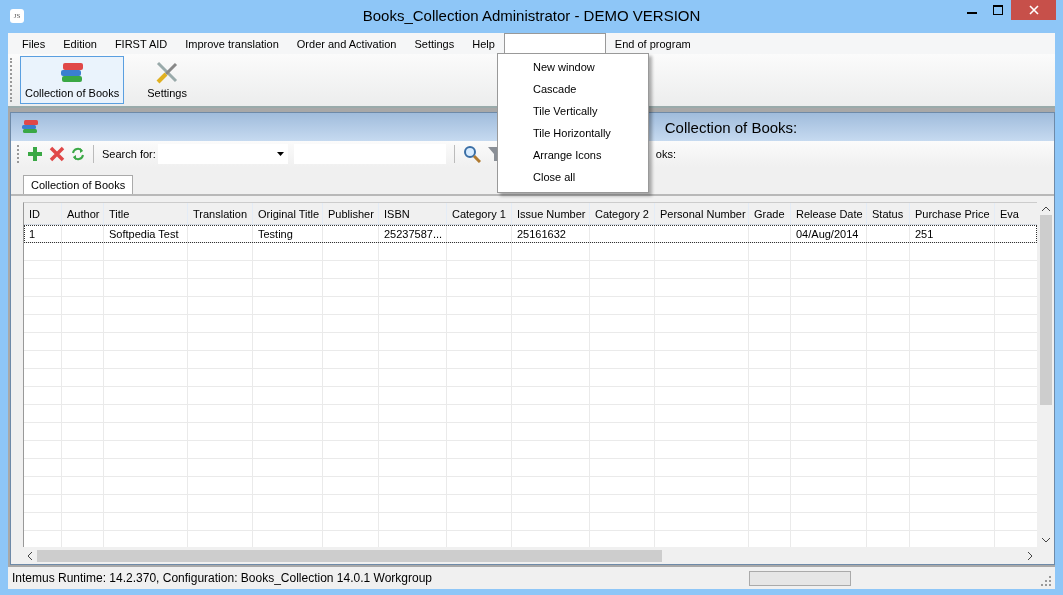  I want to click on column-header: Title, so click(146, 214).